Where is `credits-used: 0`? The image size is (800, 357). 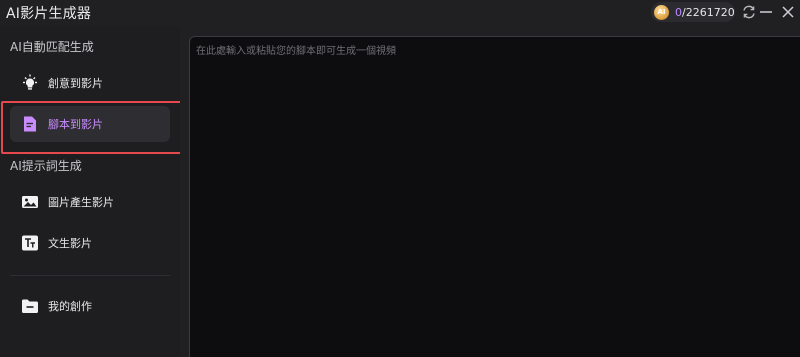
credits-used: 0 is located at coordinates (678, 12).